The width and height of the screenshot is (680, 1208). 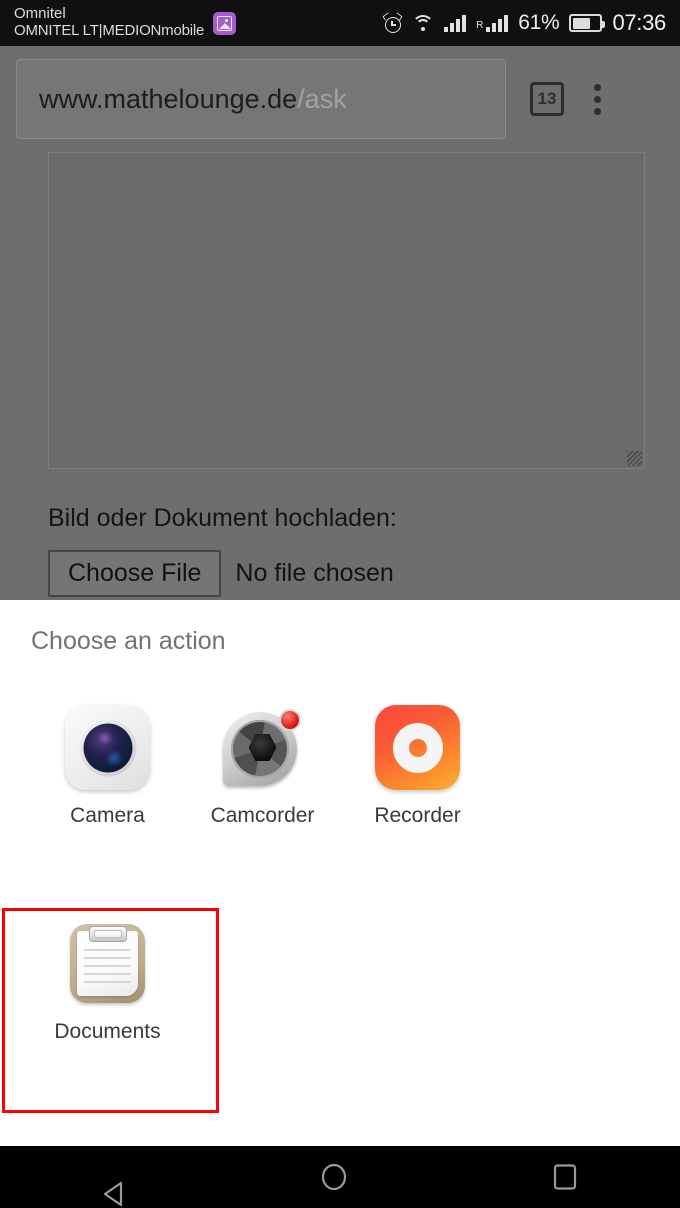 What do you see at coordinates (222, 518) in the screenshot?
I see `upload-label: Bild oder Dokument hochladen:` at bounding box center [222, 518].